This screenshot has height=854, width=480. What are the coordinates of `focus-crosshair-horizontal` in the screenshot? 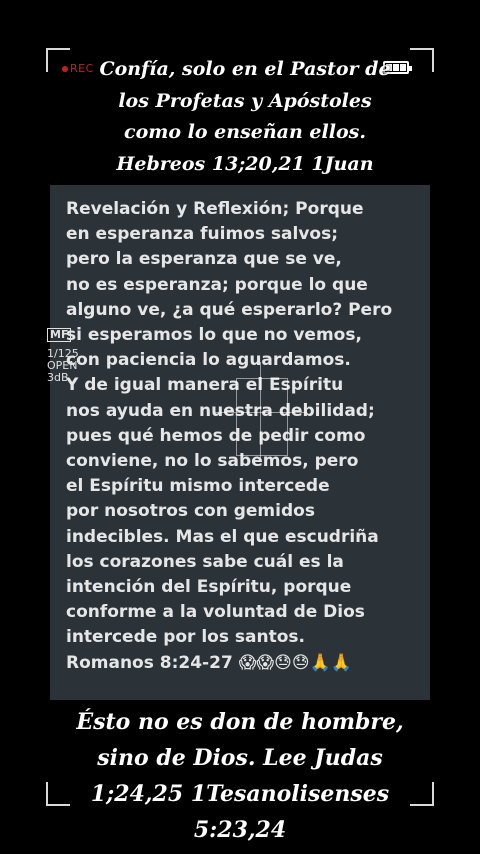 It's located at (261, 412).